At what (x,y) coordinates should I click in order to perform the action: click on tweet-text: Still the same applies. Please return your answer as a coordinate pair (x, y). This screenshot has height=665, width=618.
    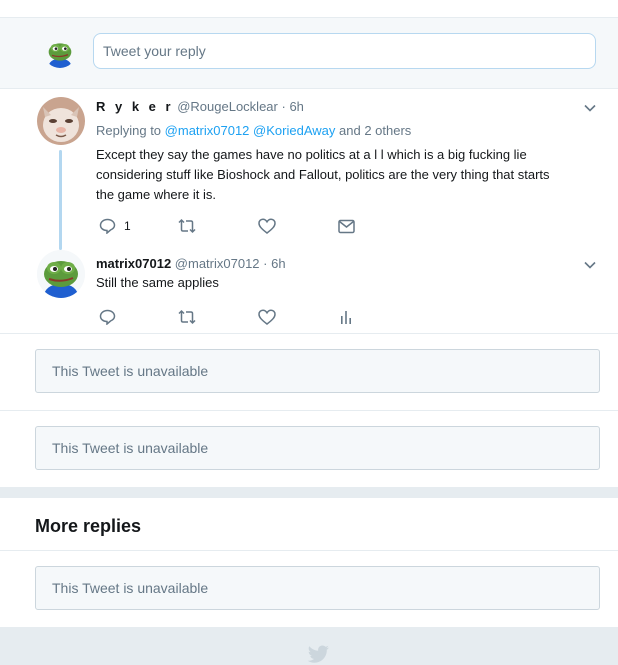
    Looking at the image, I should click on (346, 283).